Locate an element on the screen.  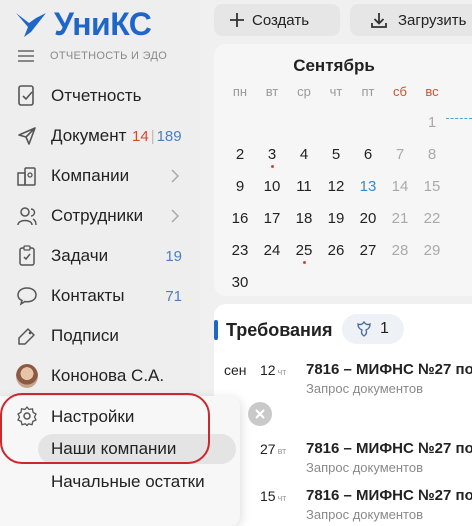
calendar-day: 24 is located at coordinates (272, 250).